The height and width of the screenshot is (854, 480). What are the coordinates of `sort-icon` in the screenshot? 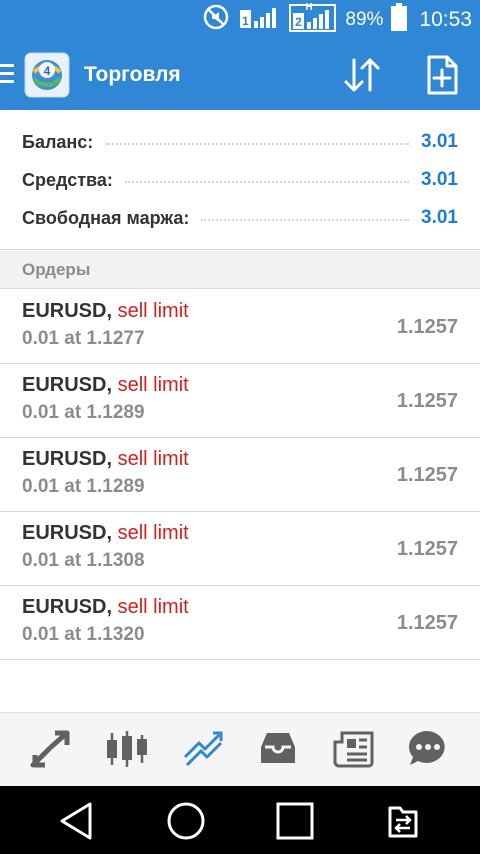 It's located at (362, 75).